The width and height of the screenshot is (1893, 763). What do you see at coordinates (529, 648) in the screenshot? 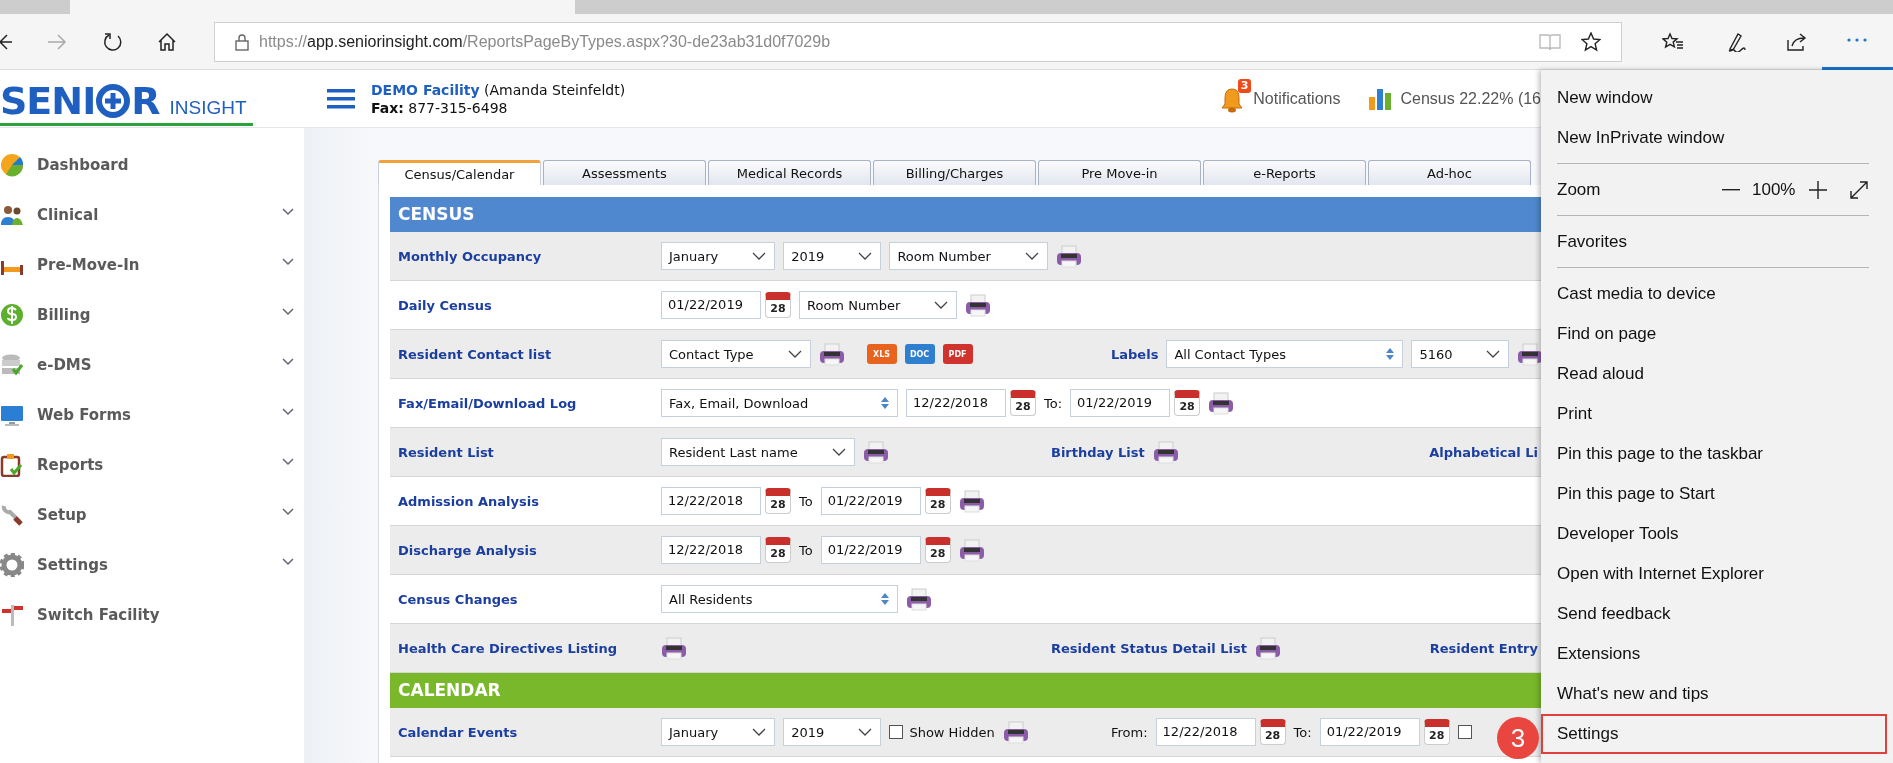
I see `report-link: Health Care Directives Listing` at bounding box center [529, 648].